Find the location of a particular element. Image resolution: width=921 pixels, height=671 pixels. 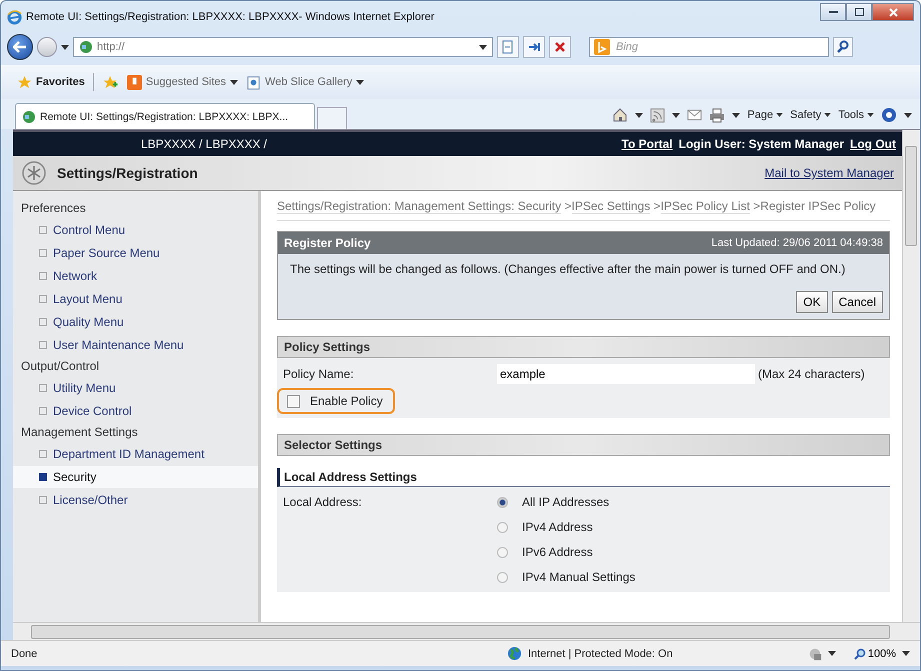

favorites-button: Favorites is located at coordinates (51, 82).